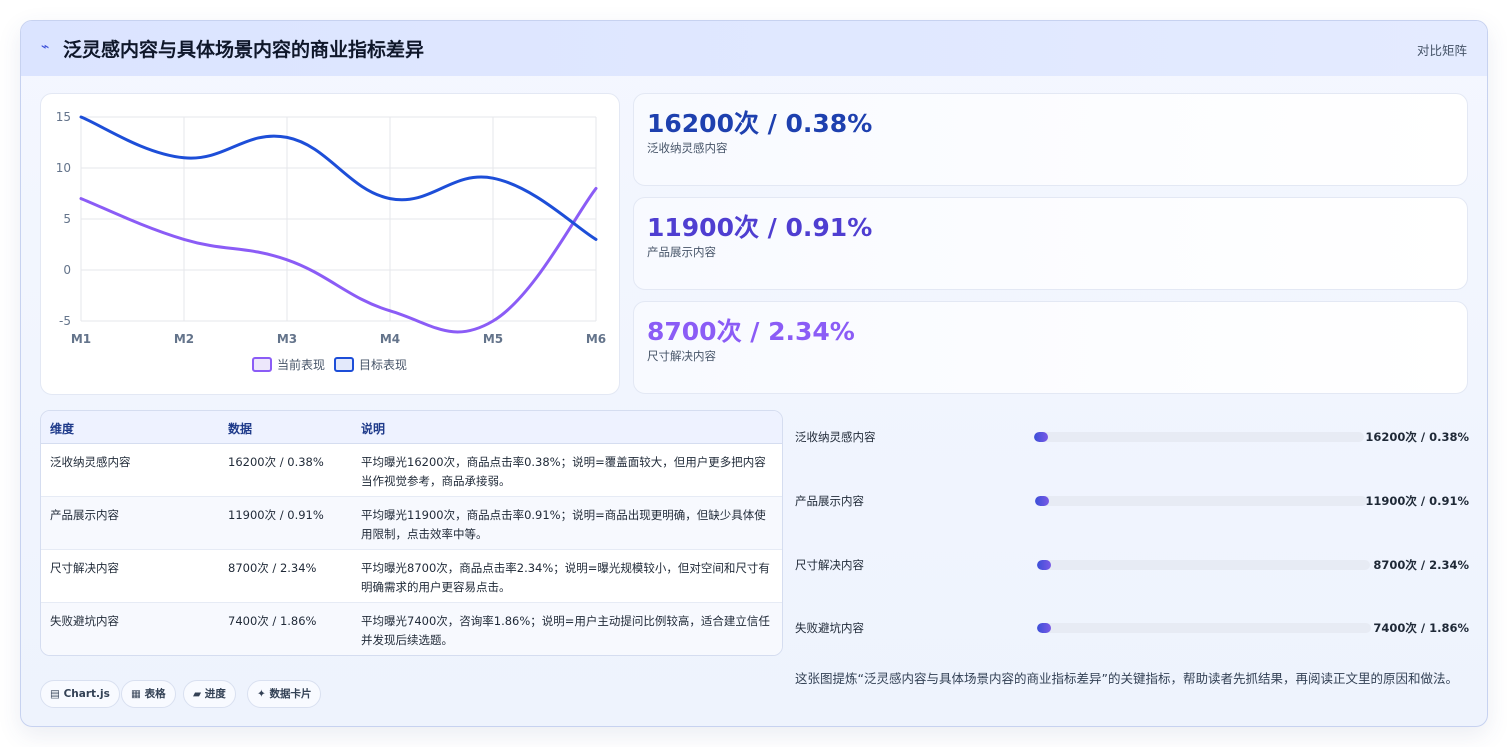 Image resolution: width=1507 pixels, height=747 pixels. What do you see at coordinates (287, 339) in the screenshot?
I see `x-tick-label: M3` at bounding box center [287, 339].